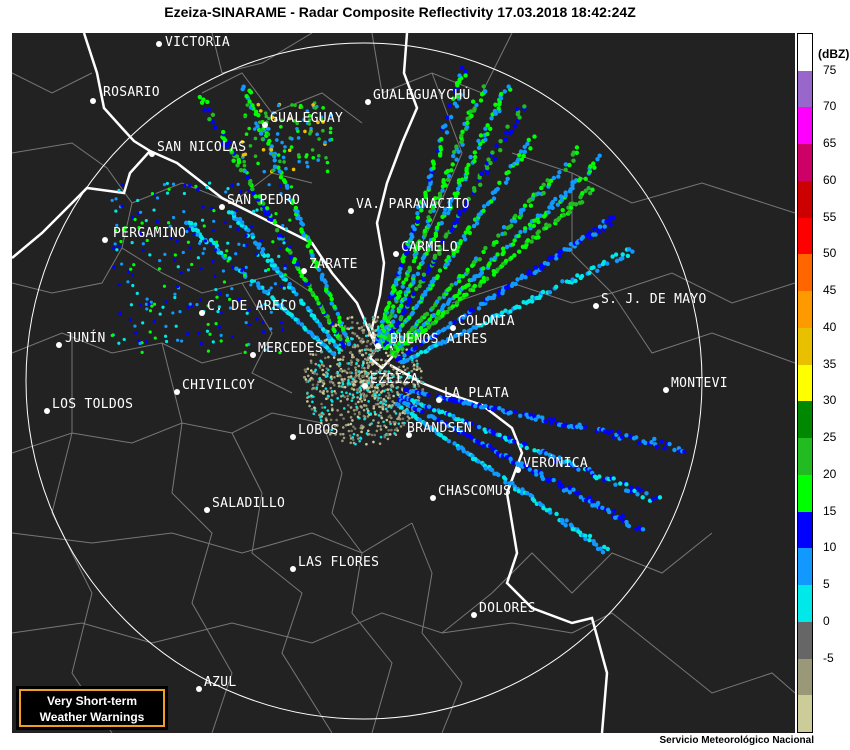 The image size is (850, 750). What do you see at coordinates (202, 313) in the screenshot?
I see `city-marker-c-de-areco` at bounding box center [202, 313].